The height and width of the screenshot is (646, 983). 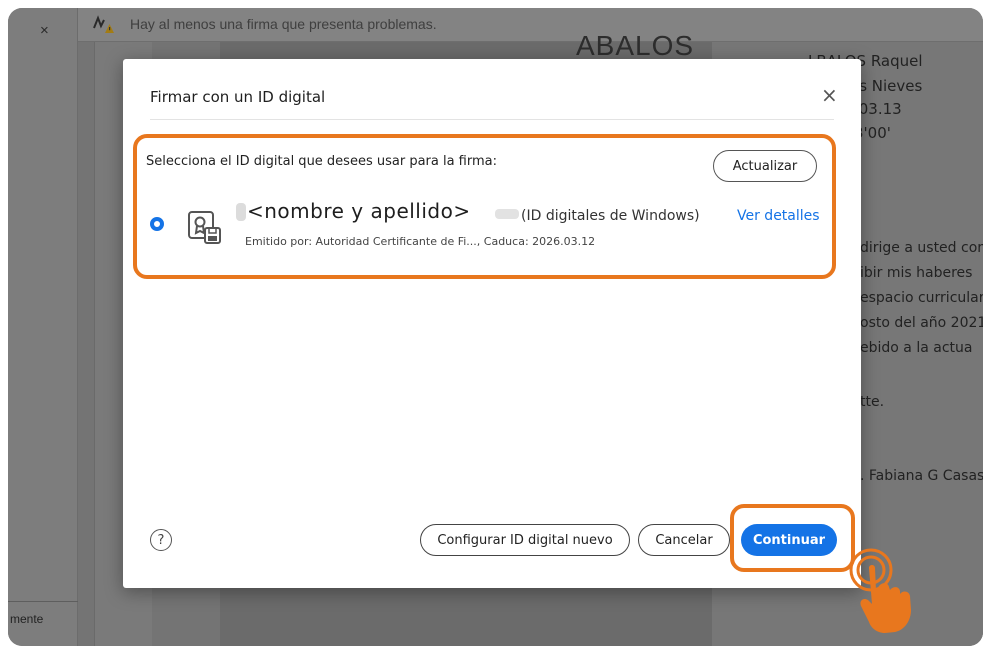 What do you see at coordinates (103, 24) in the screenshot?
I see `signature-warning-icon` at bounding box center [103, 24].